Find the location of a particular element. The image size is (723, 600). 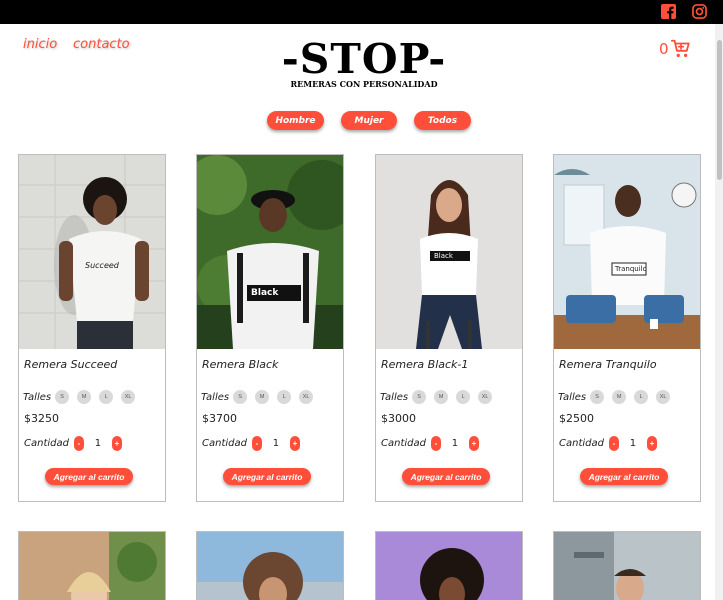

facebook-icon is located at coordinates (668, 11).